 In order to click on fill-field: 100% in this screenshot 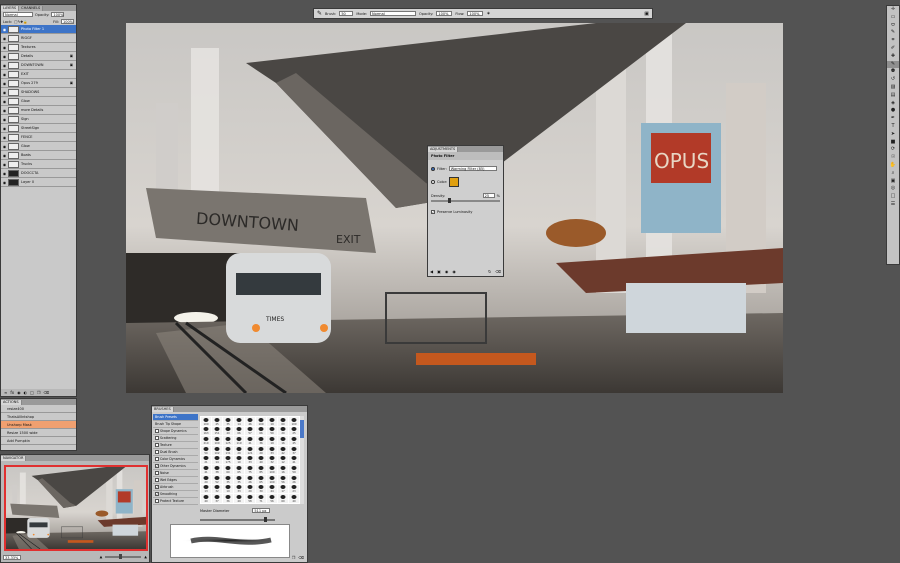, I will do `click(67, 21)`.